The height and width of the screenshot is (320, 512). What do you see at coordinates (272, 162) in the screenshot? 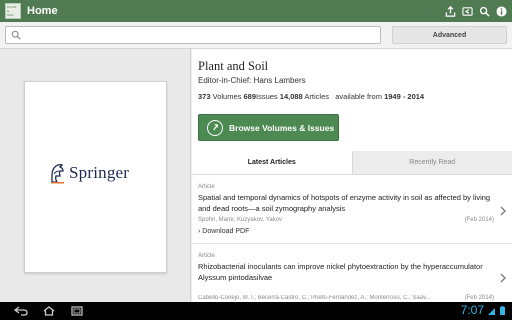
I see `tab-latest-articles: Latest Articles` at bounding box center [272, 162].